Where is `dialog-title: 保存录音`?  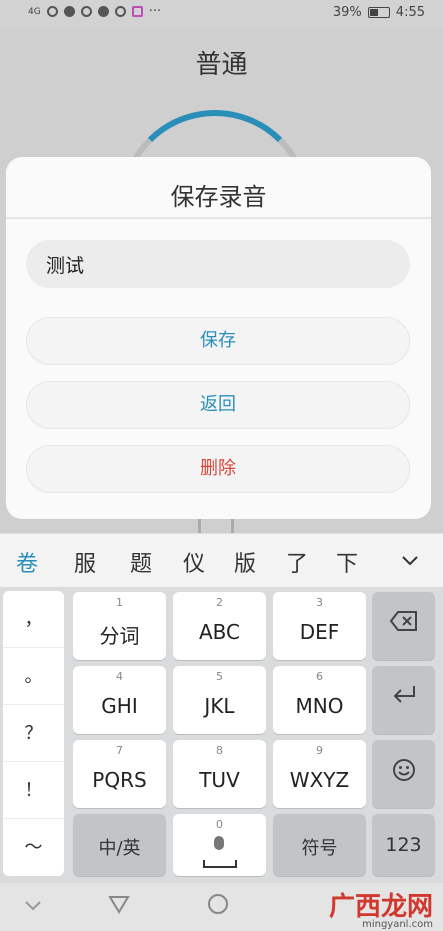
dialog-title: 保存录音 is located at coordinates (218, 197).